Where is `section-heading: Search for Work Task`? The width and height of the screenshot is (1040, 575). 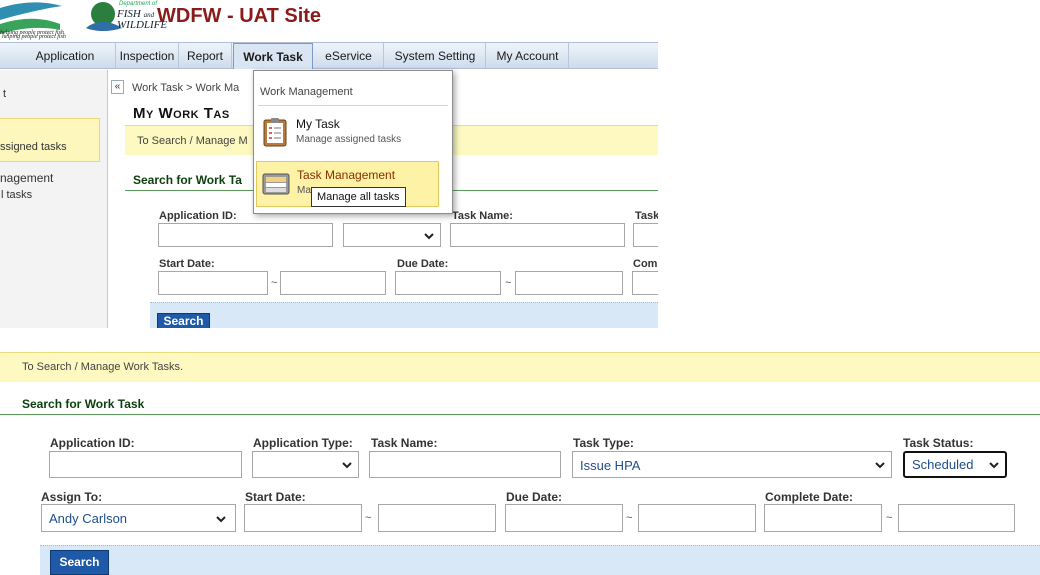 section-heading: Search for Work Task is located at coordinates (83, 404).